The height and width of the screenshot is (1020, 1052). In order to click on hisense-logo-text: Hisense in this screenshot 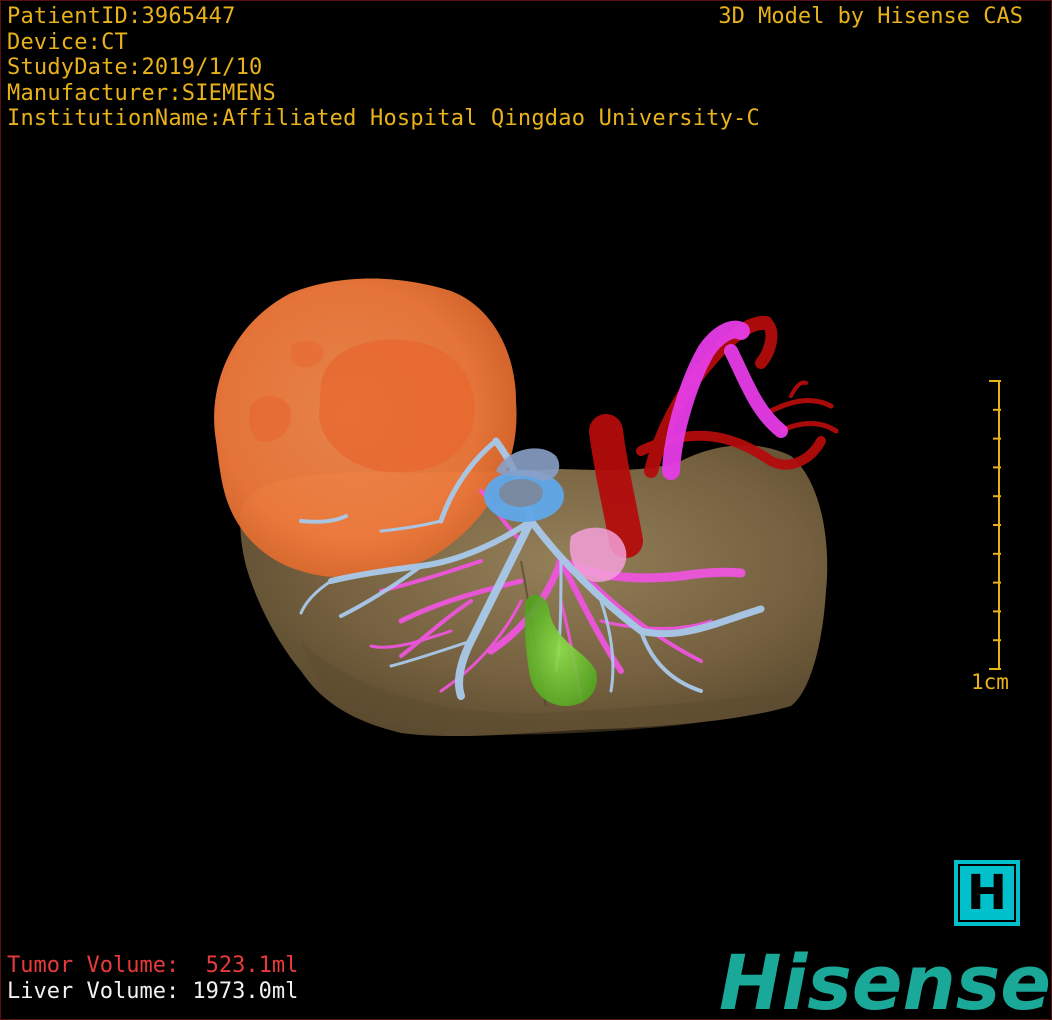, I will do `click(885, 981)`.